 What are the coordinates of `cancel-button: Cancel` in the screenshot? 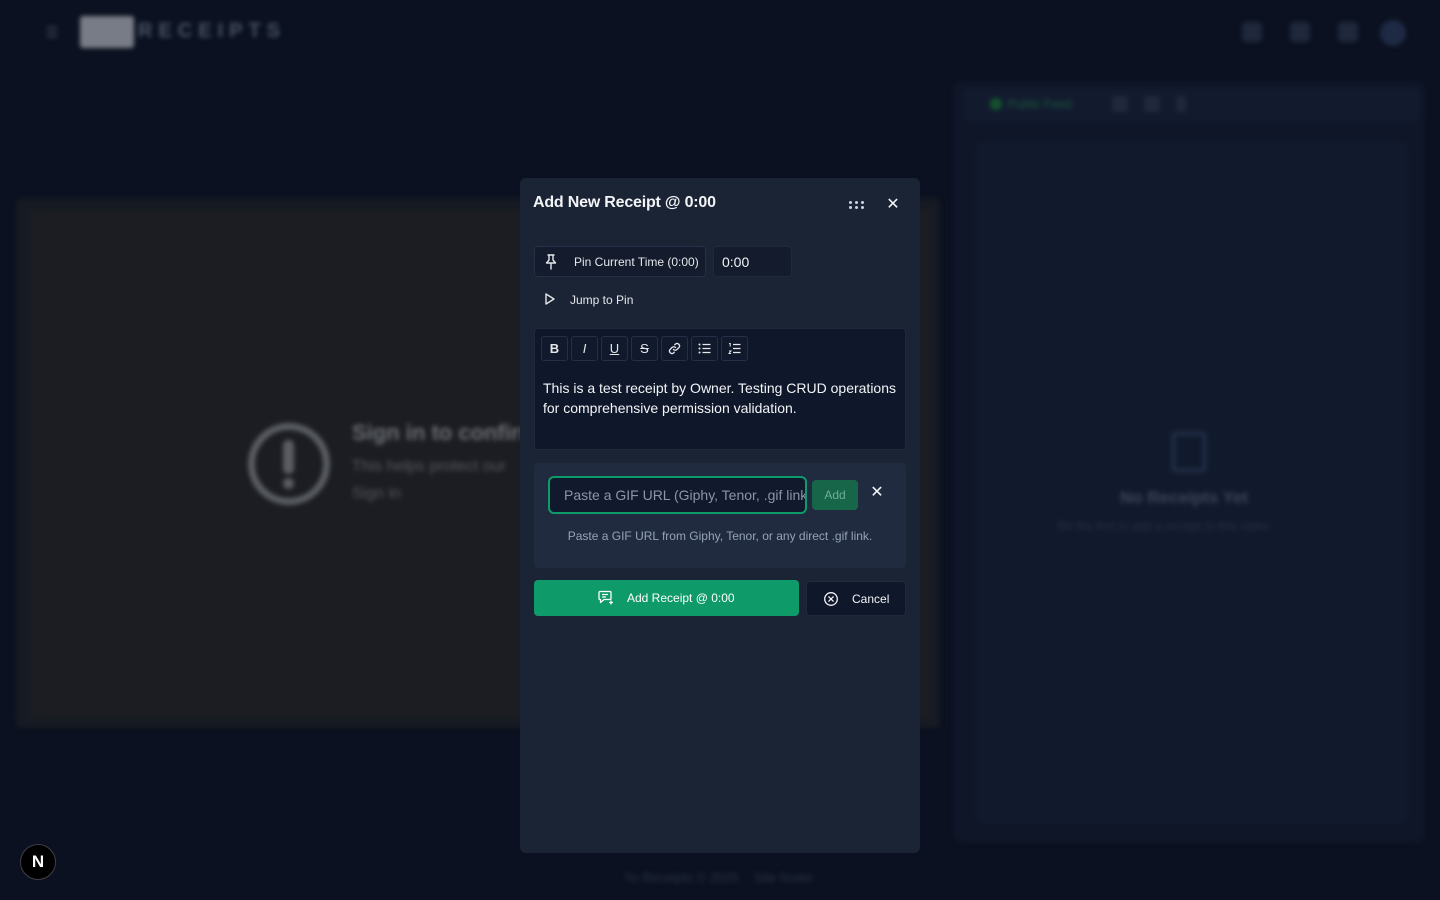 It's located at (856, 598).